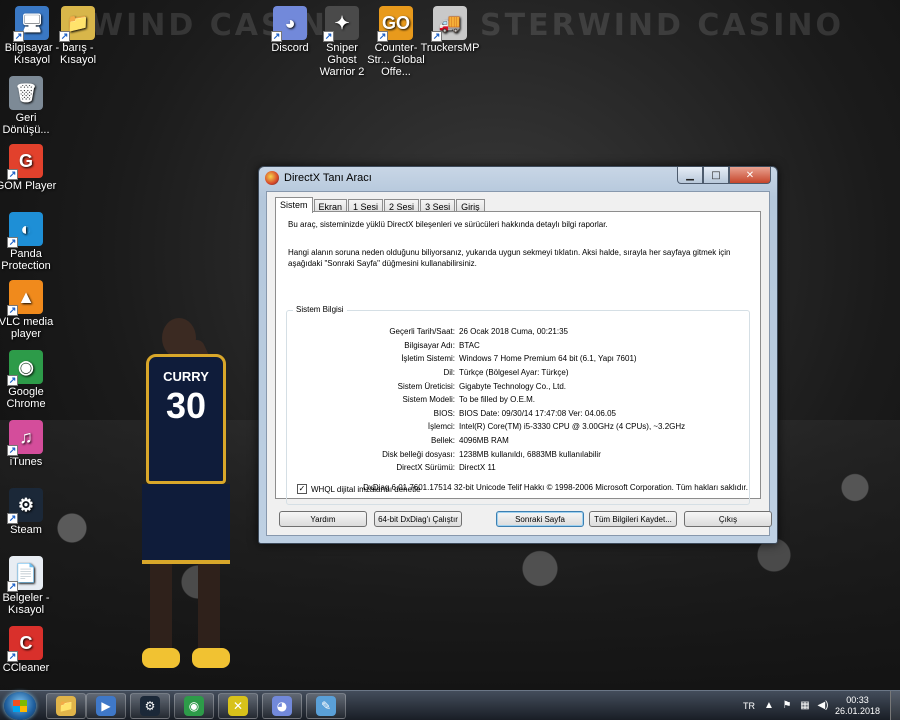  I want to click on info-row: Dil: Türkçe (Bölgesel Ayar: Türkçe), so click(518, 373).